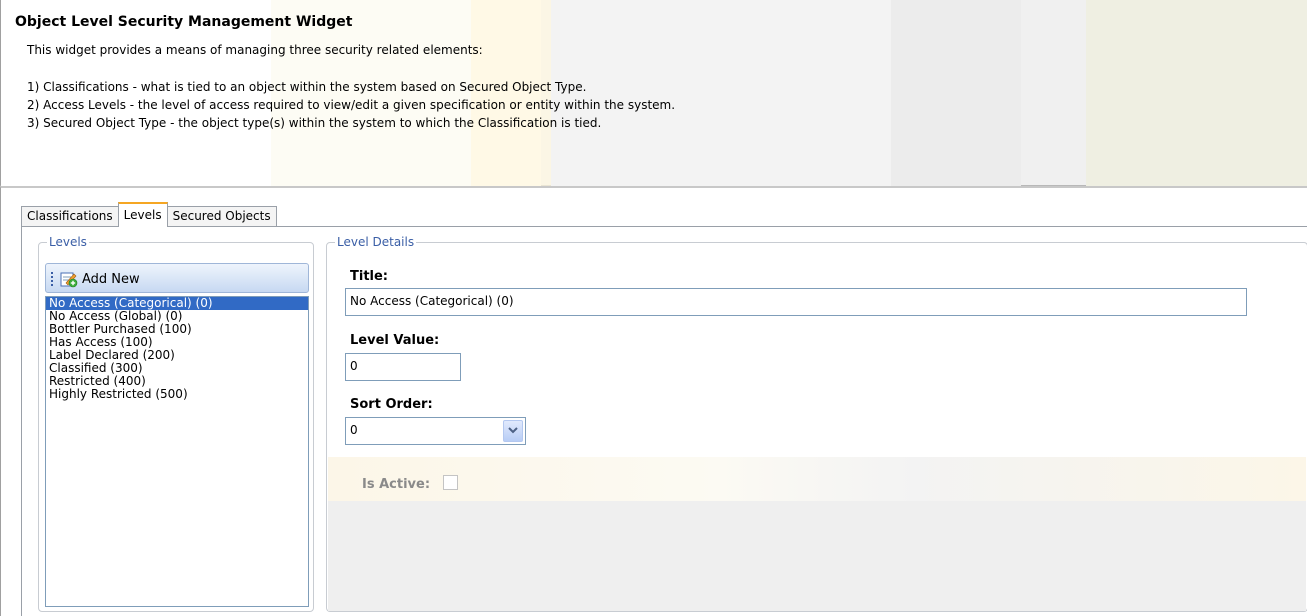 This screenshot has height=616, width=1307. I want to click on tab-secured-objects: Secured Objects, so click(221, 216).